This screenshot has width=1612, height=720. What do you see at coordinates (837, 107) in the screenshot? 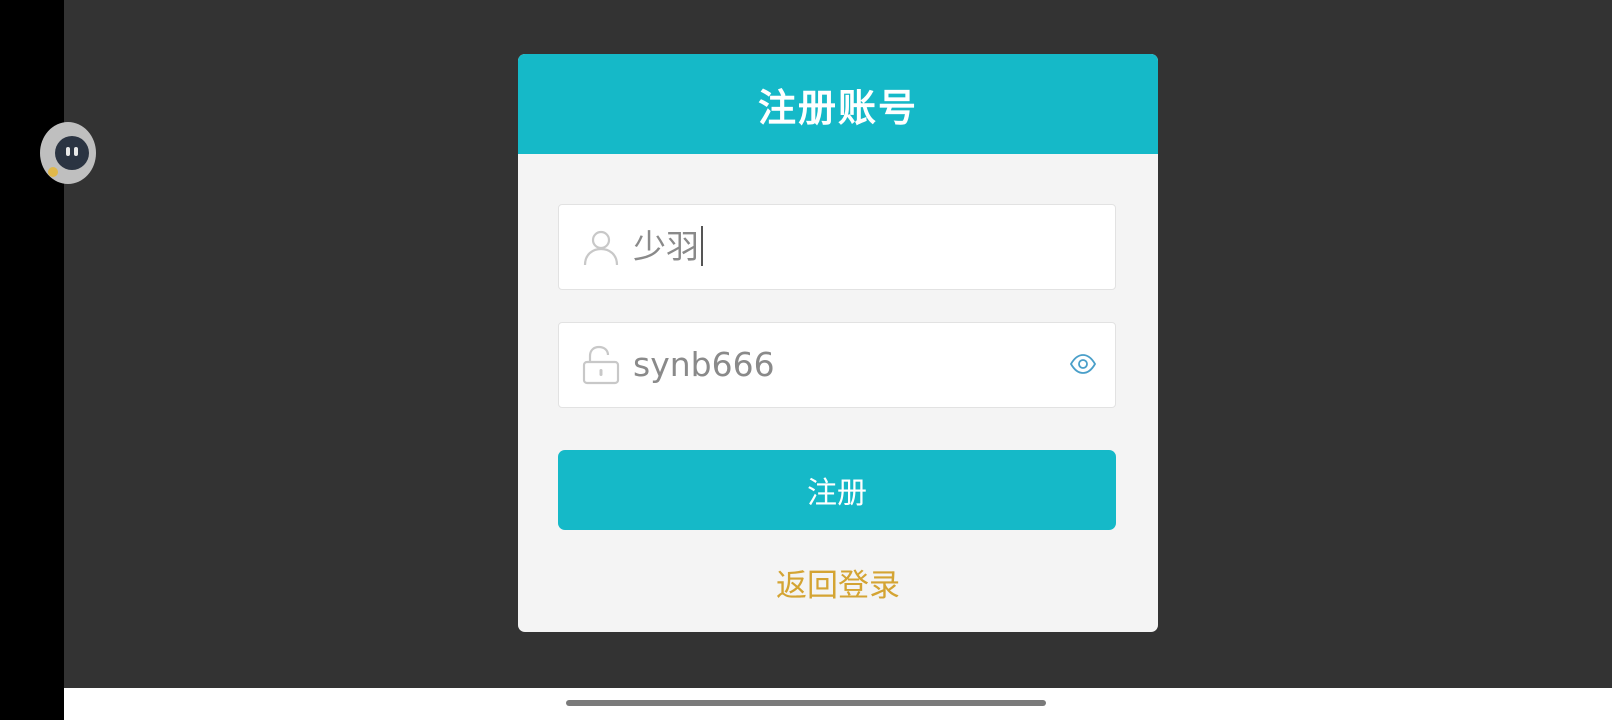
I see `page-title: 注册账号` at bounding box center [837, 107].